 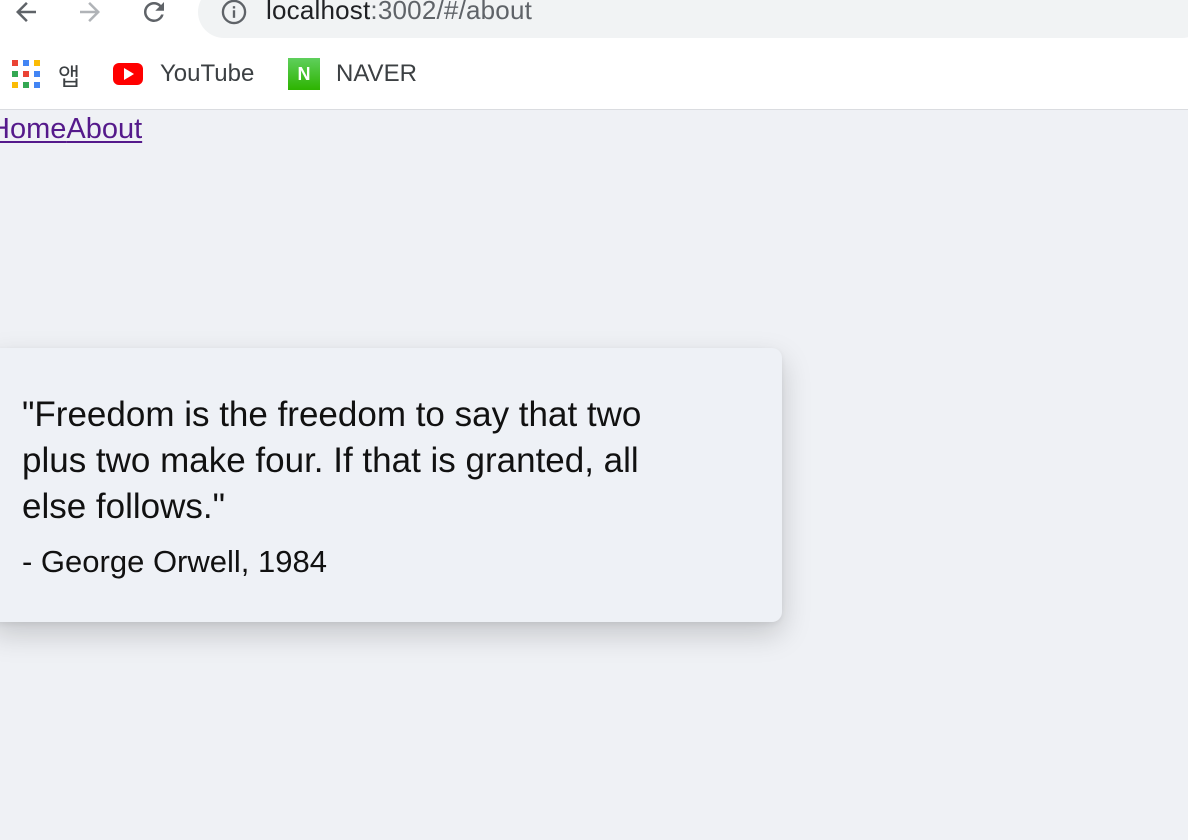 I want to click on back-button, so click(x=26, y=15).